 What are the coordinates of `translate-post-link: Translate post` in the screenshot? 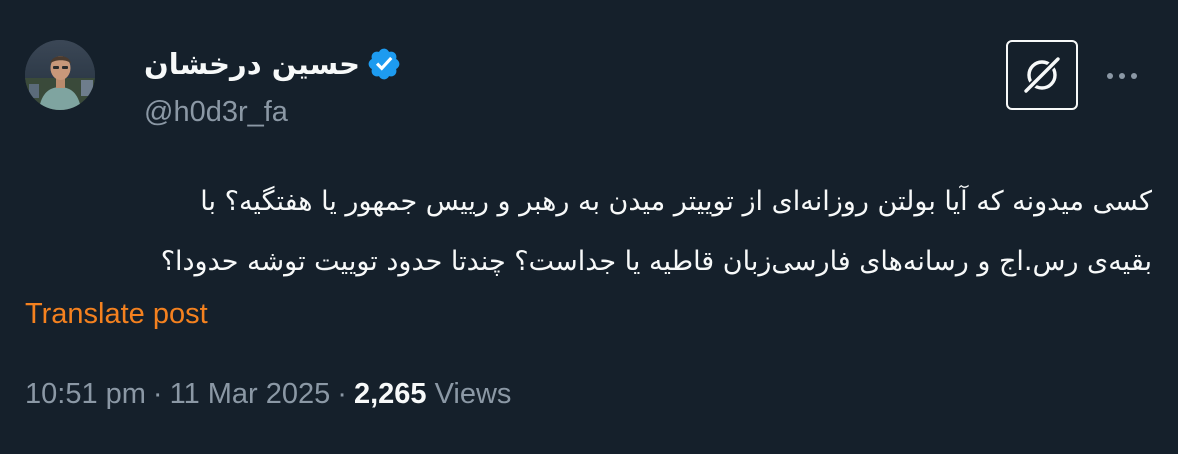 It's located at (116, 314).